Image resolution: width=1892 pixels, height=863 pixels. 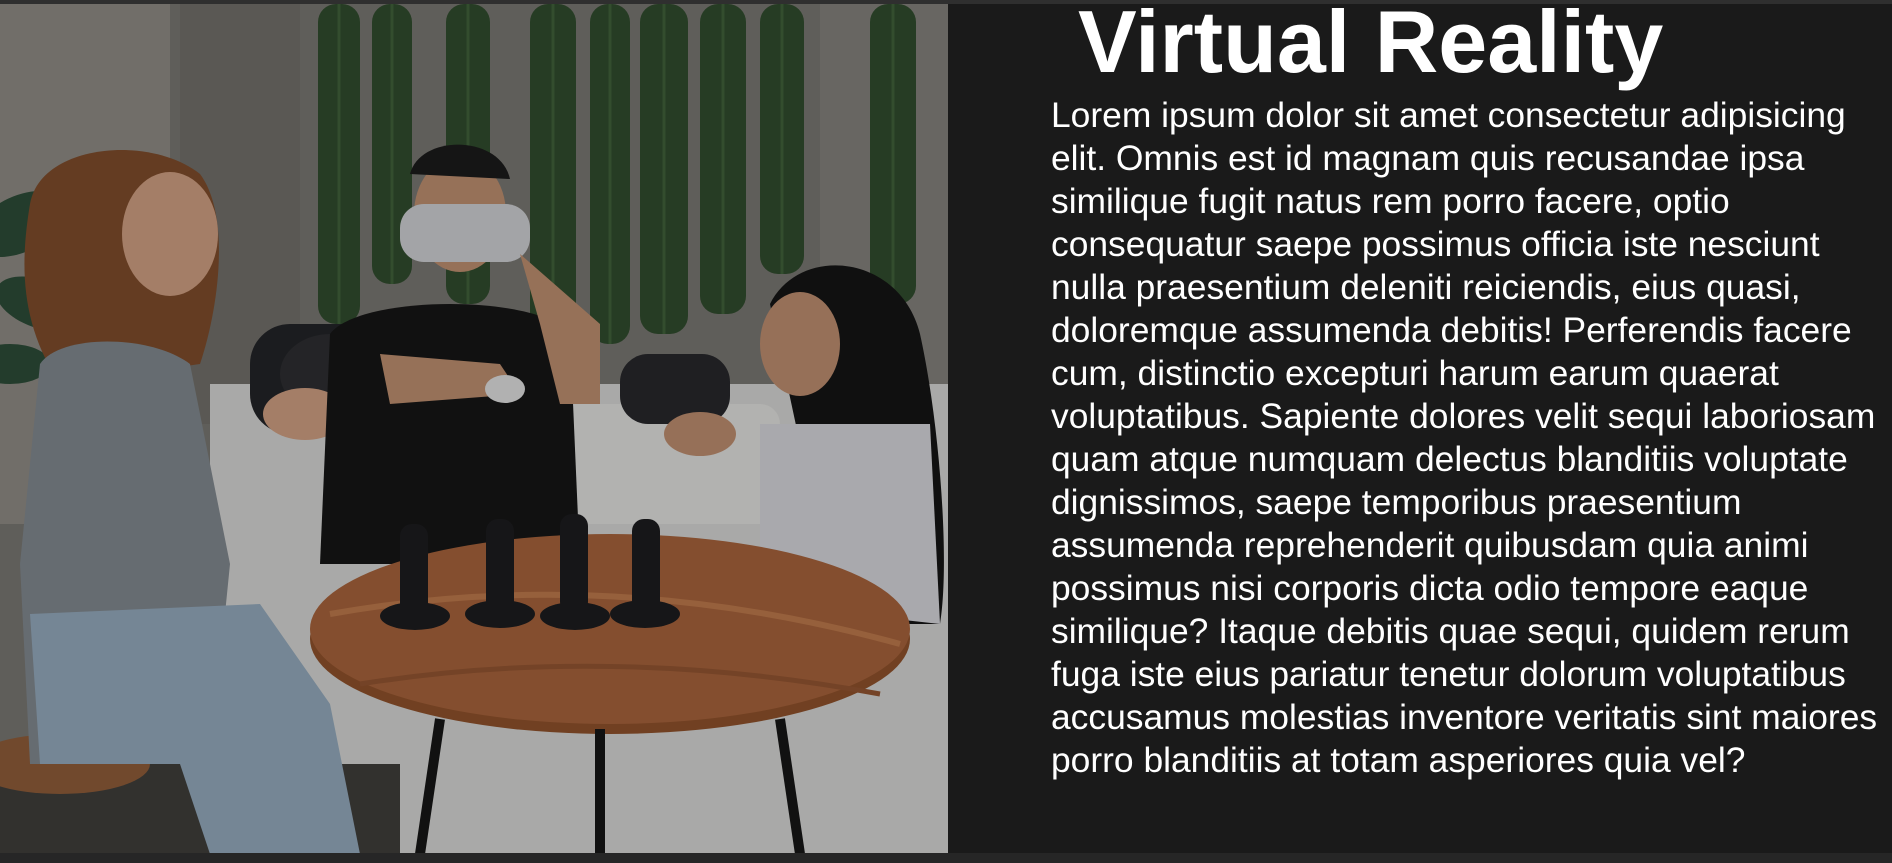 I want to click on bottom-border, so click(x=946, y=858).